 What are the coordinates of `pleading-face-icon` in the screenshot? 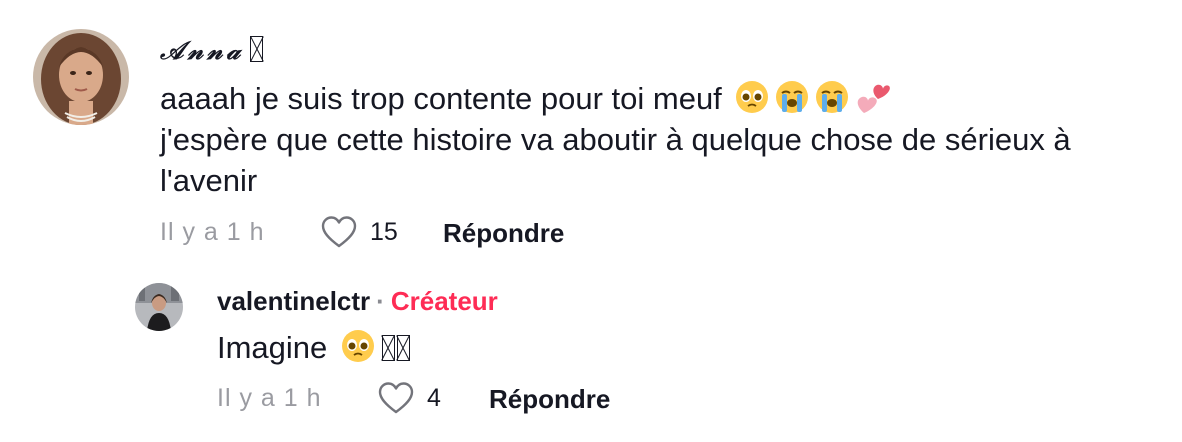 It's located at (358, 346).